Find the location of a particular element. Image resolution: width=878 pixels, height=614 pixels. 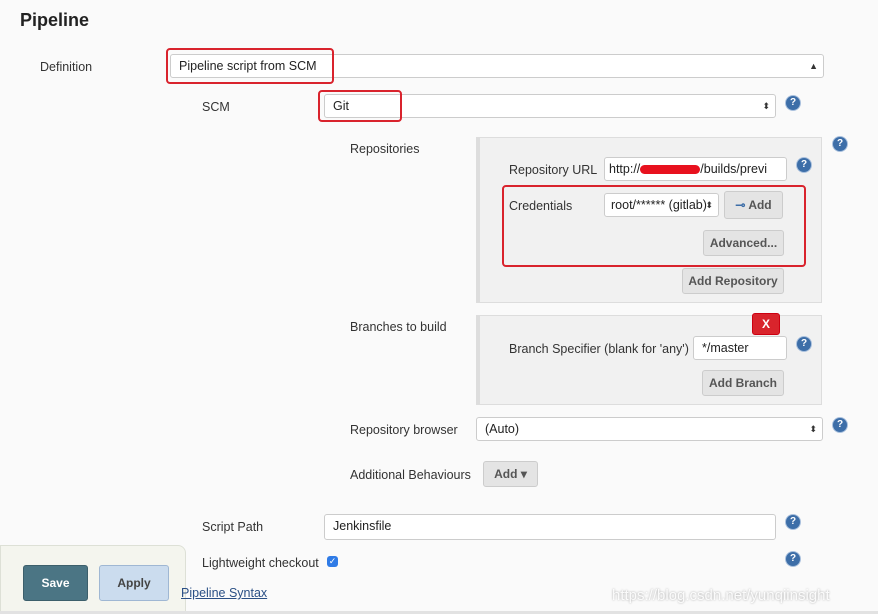

repository-url-label: Repository URL is located at coordinates (553, 170).